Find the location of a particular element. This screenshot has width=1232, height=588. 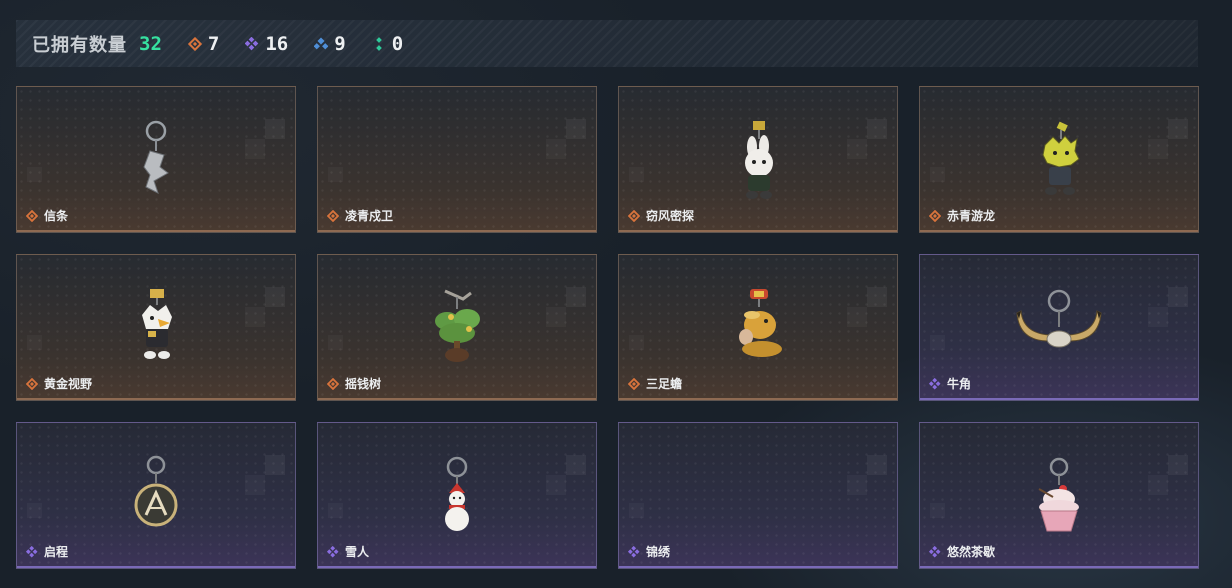

card-footer: 信条 is located at coordinates (47, 215).